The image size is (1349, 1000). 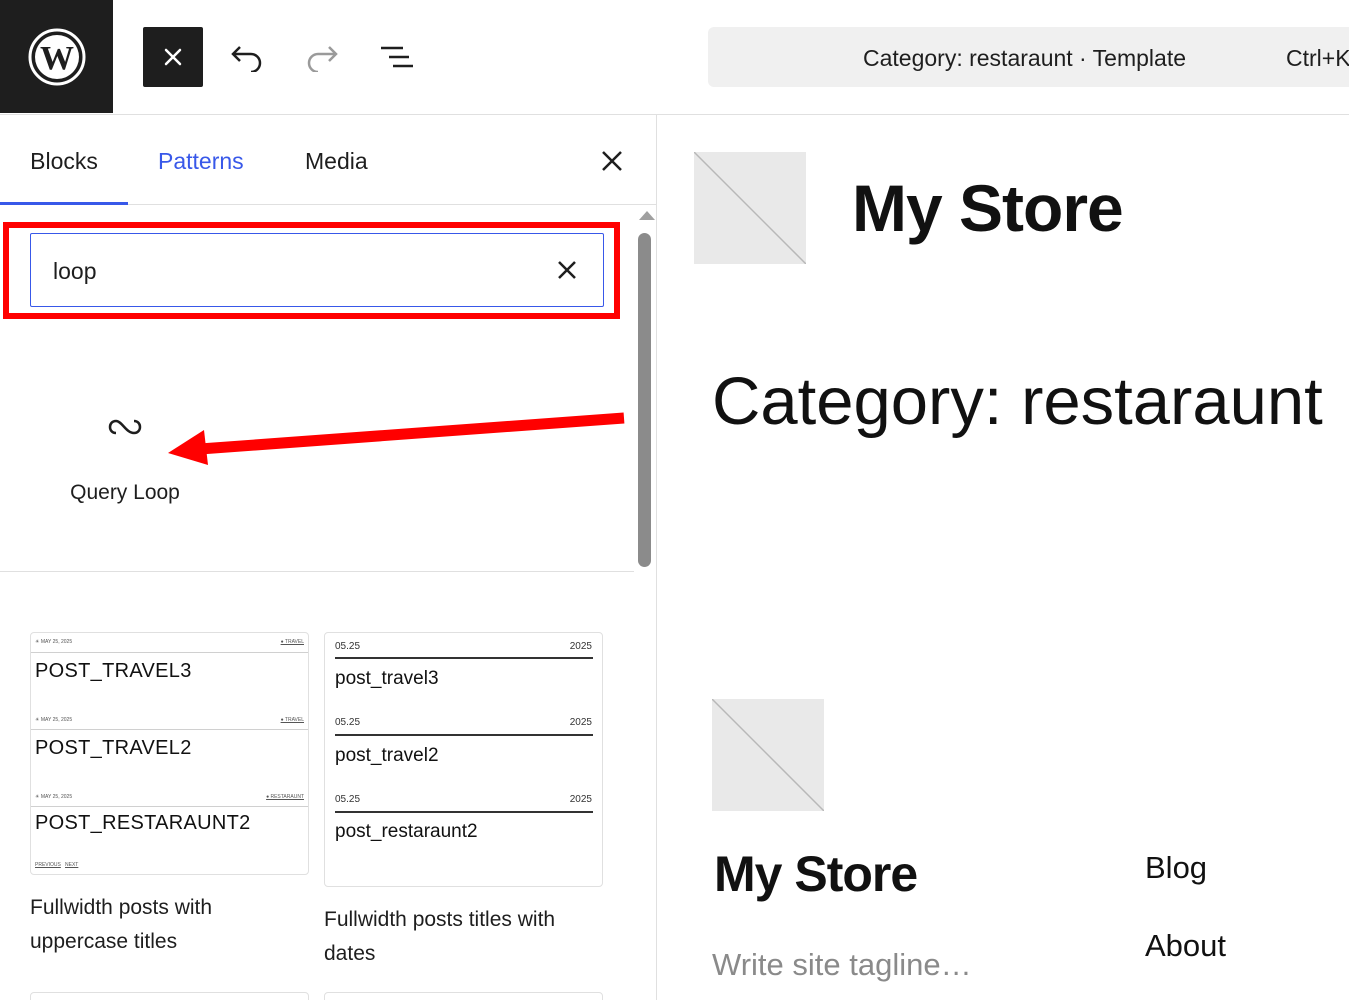 What do you see at coordinates (48, 865) in the screenshot?
I see `previous-link: PREVIOUS` at bounding box center [48, 865].